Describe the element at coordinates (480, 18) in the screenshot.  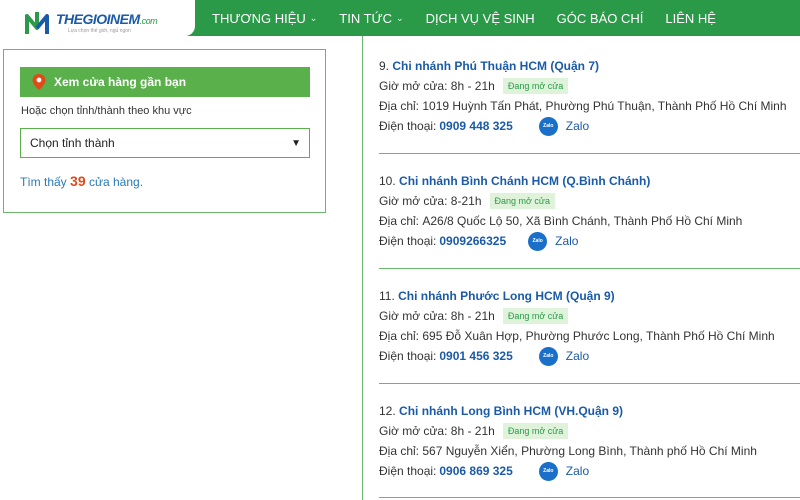
I see `nav-item-dich-vu-ve-sinh: DỊCH VỤ VỆ SINH` at that location.